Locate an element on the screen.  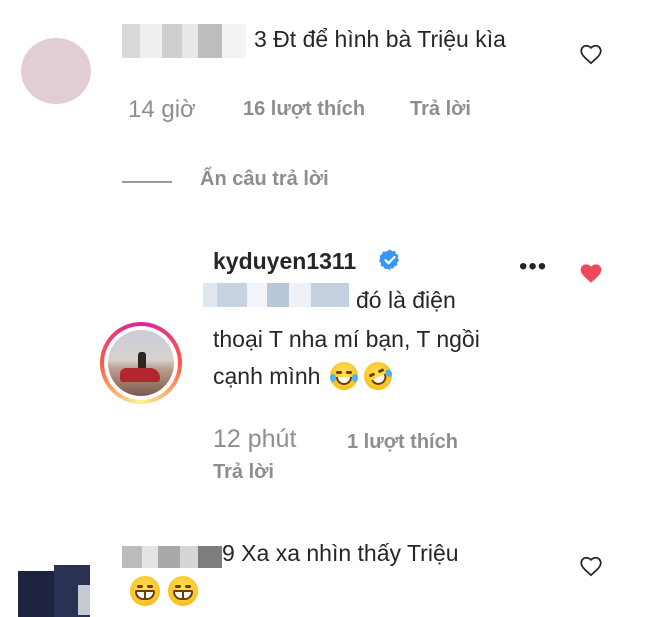
reply-text-line: đó là điện is located at coordinates (406, 300).